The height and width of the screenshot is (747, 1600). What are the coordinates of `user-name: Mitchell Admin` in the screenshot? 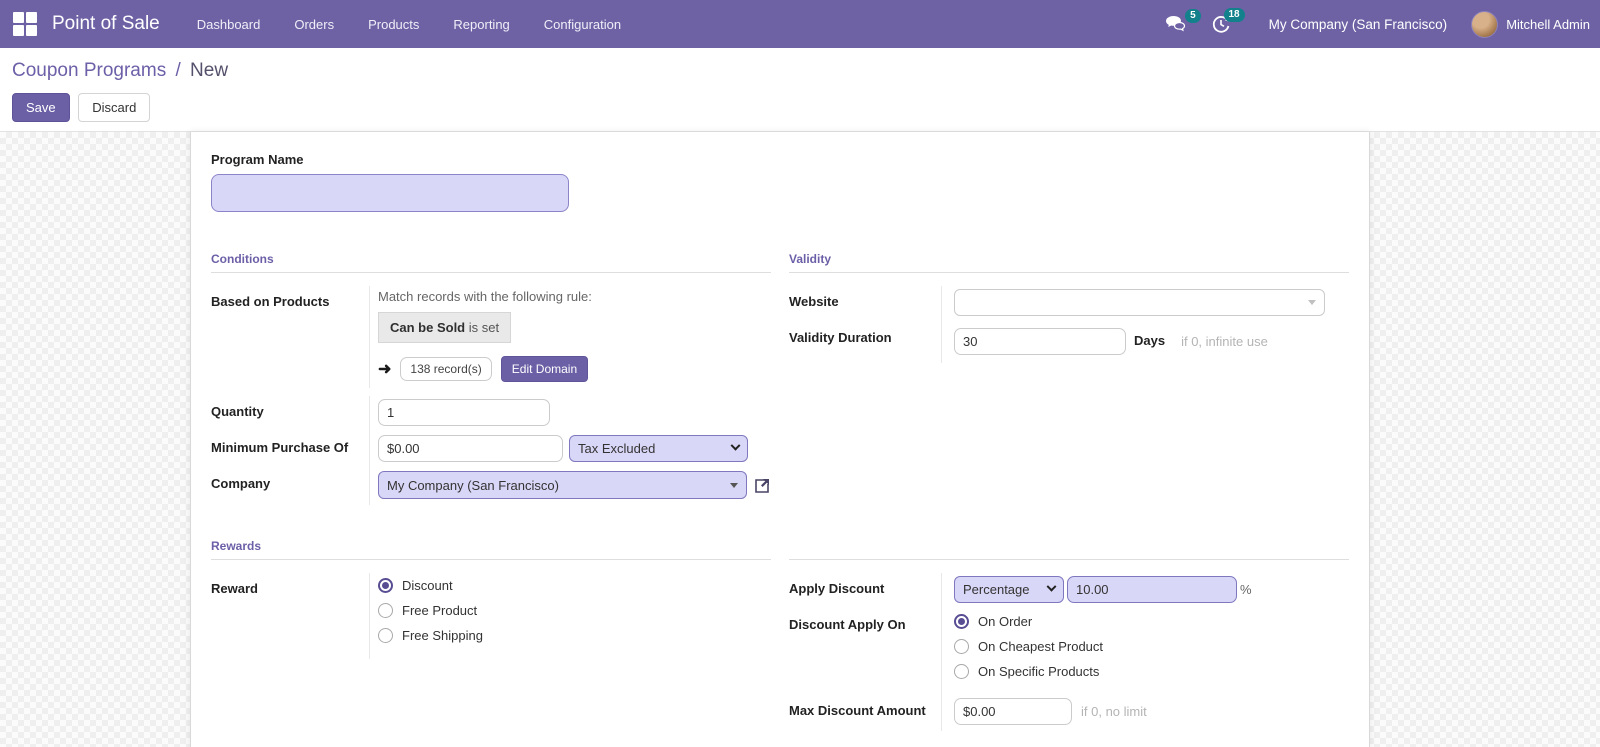 It's located at (1548, 24).